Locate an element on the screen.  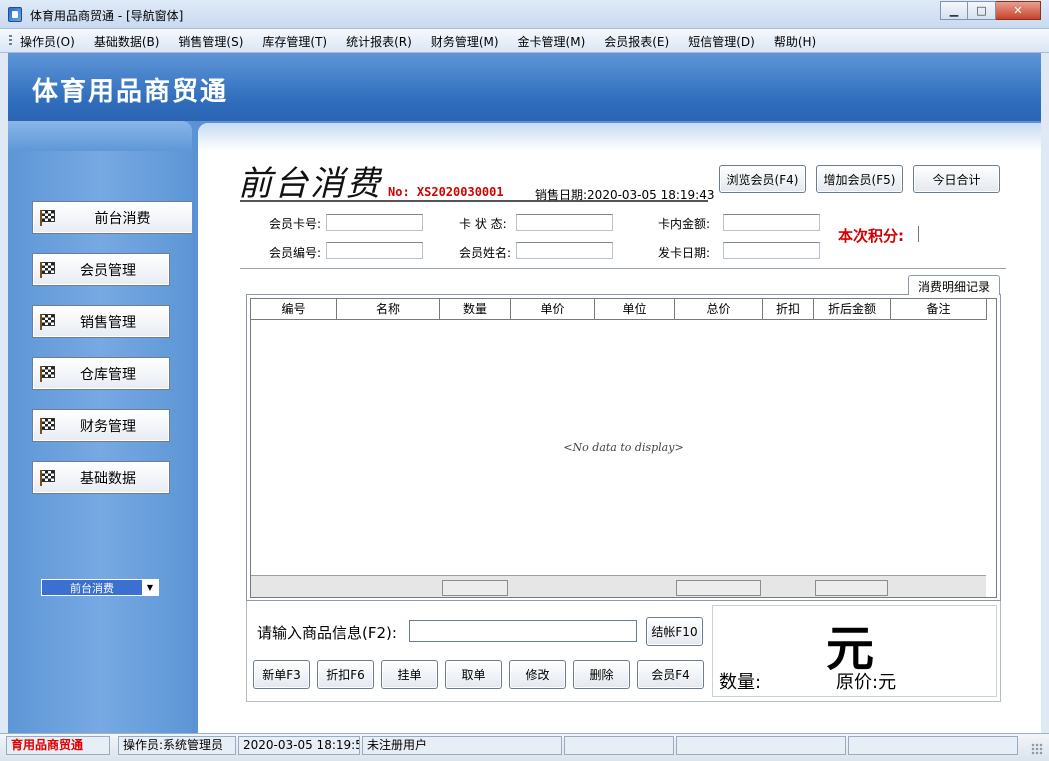
delete-button: 删除 is located at coordinates (601, 674).